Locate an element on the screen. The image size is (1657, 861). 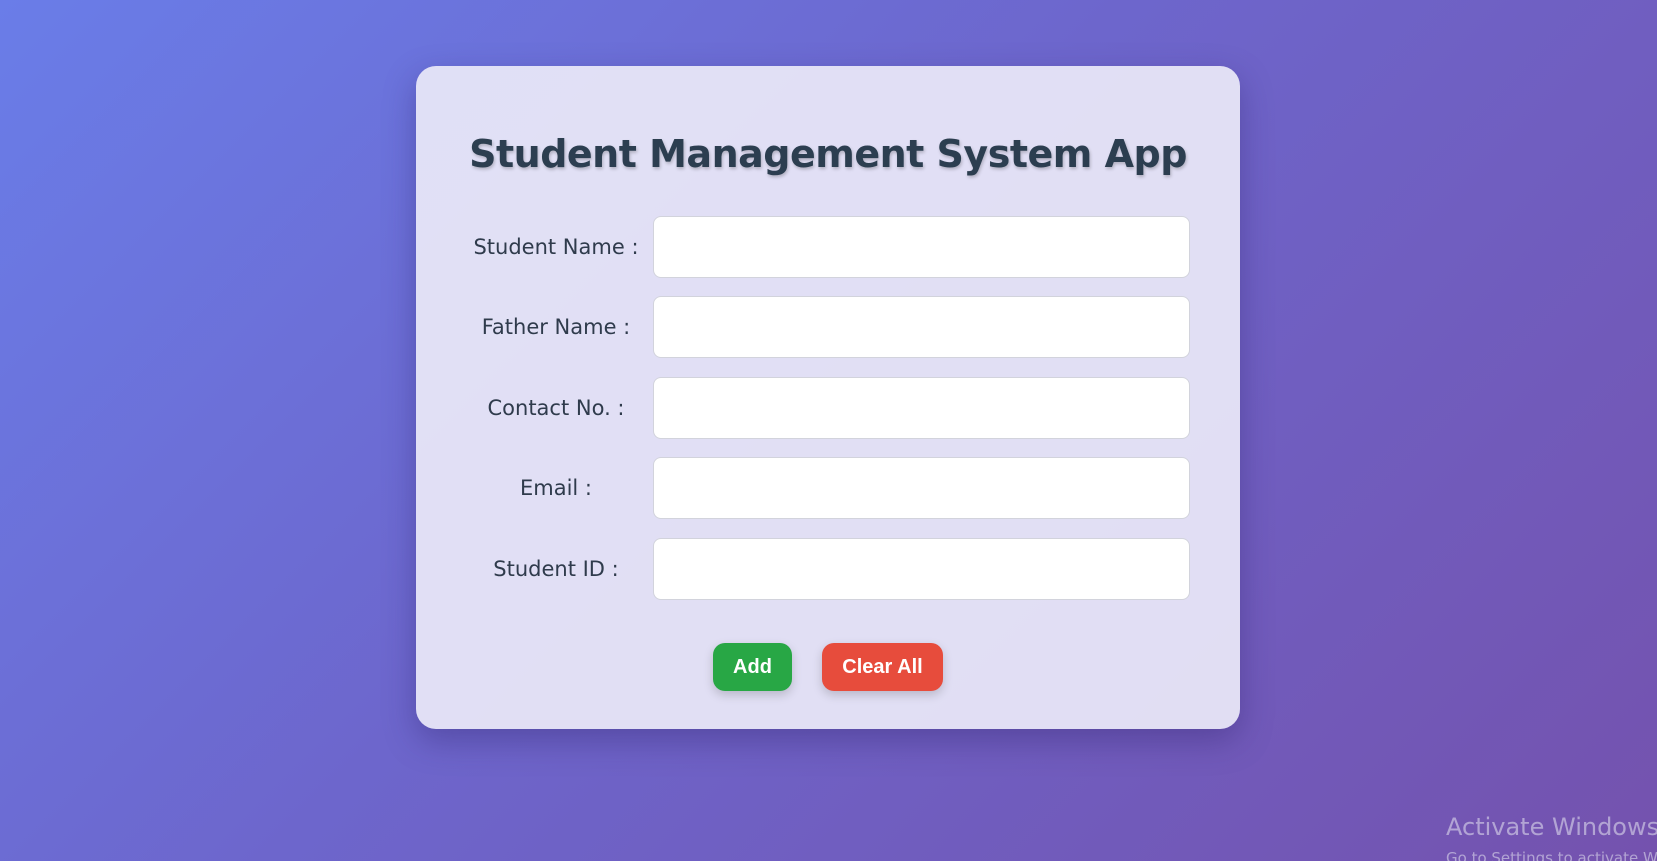
watermark-subtitle: Go to Settings to activate Windows. is located at coordinates (1551, 855).